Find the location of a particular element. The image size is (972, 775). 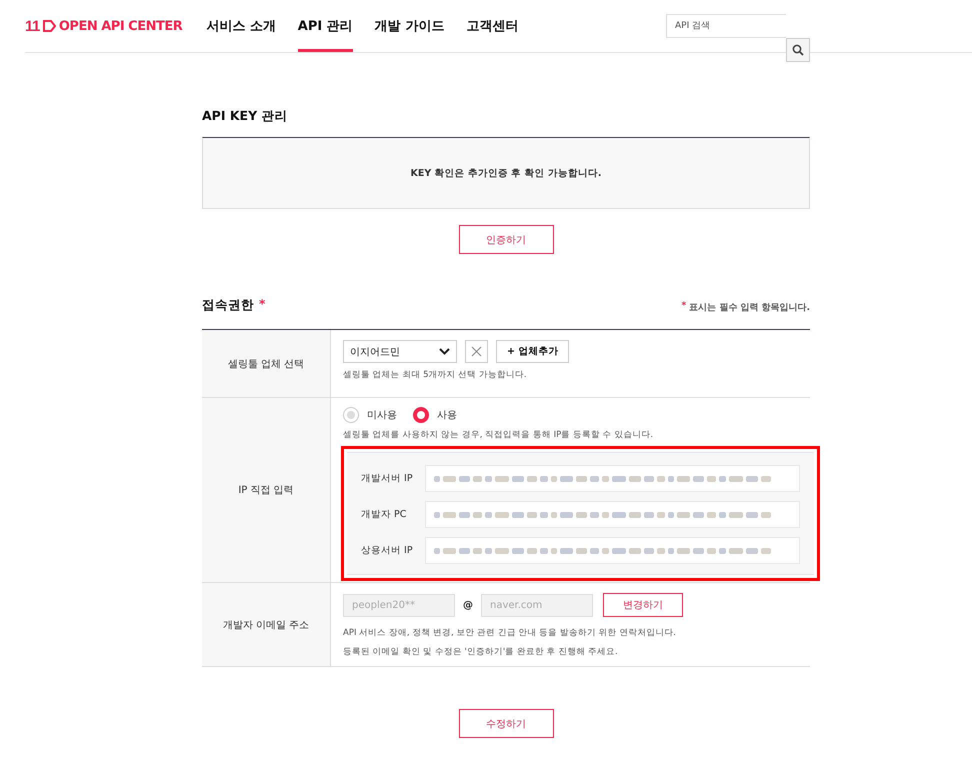

required-note: 표시는 필수 입력 항목입니다. is located at coordinates (749, 308).